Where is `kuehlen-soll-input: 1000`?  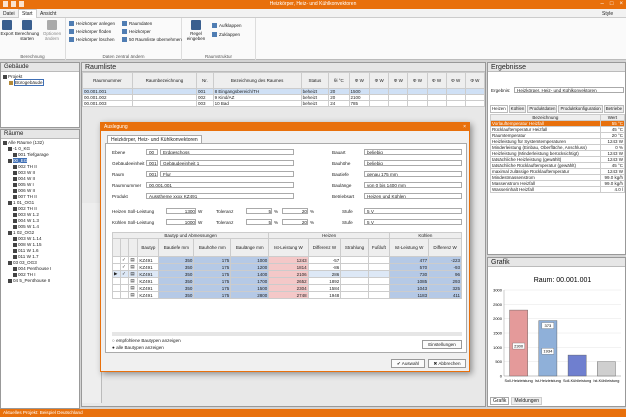 kuehlen-soll-input: 1000 is located at coordinates (181, 222).